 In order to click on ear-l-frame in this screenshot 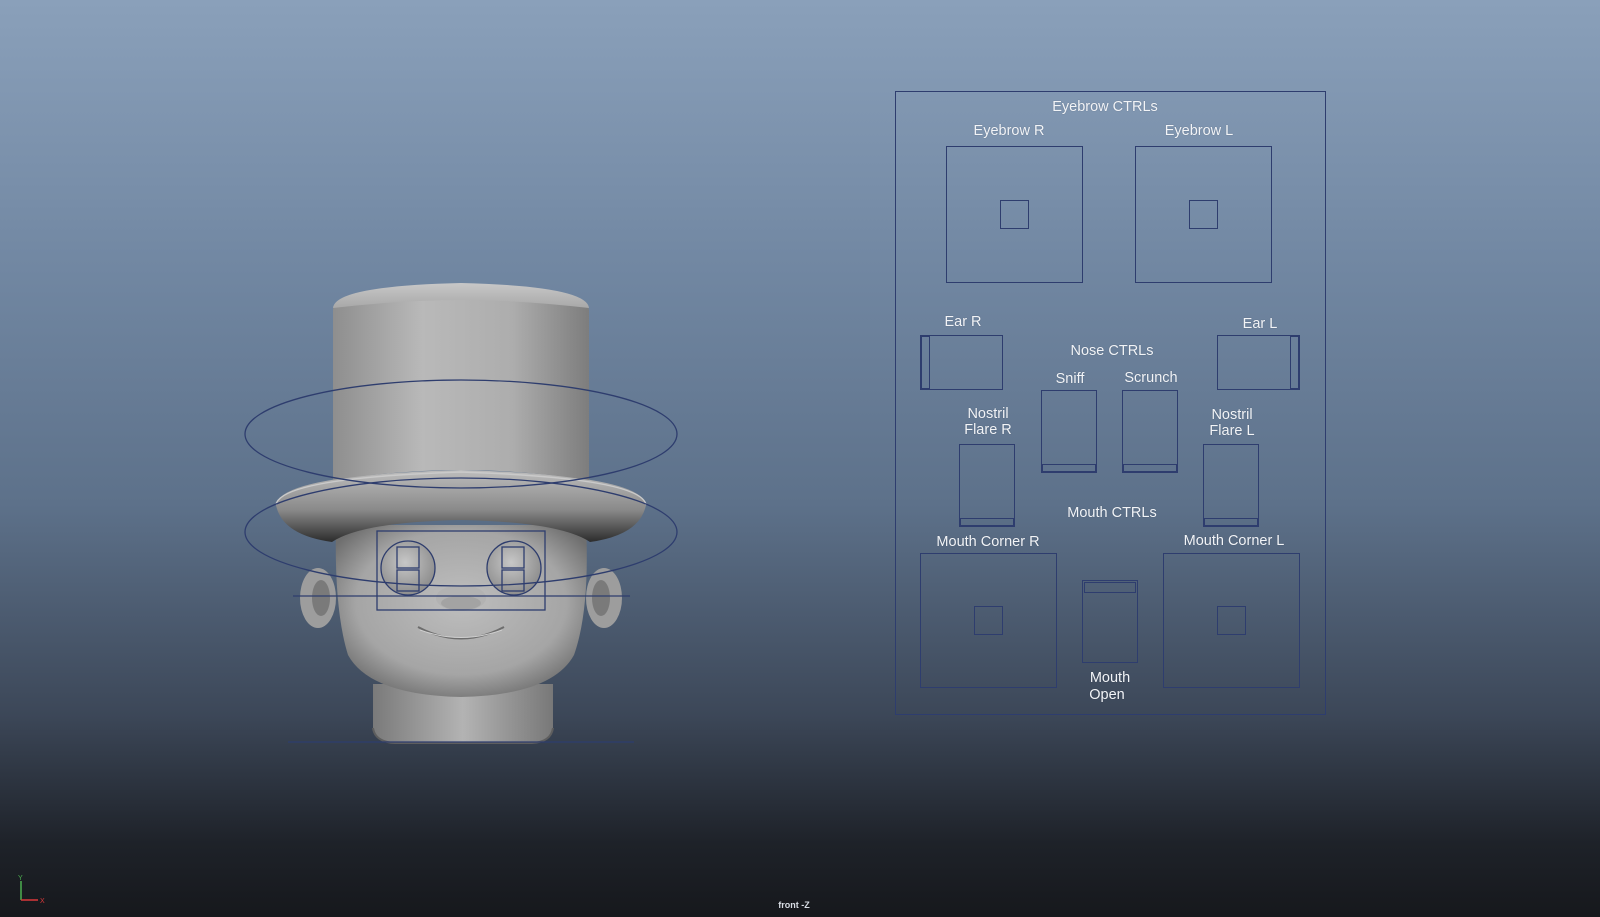, I will do `click(1258, 362)`.